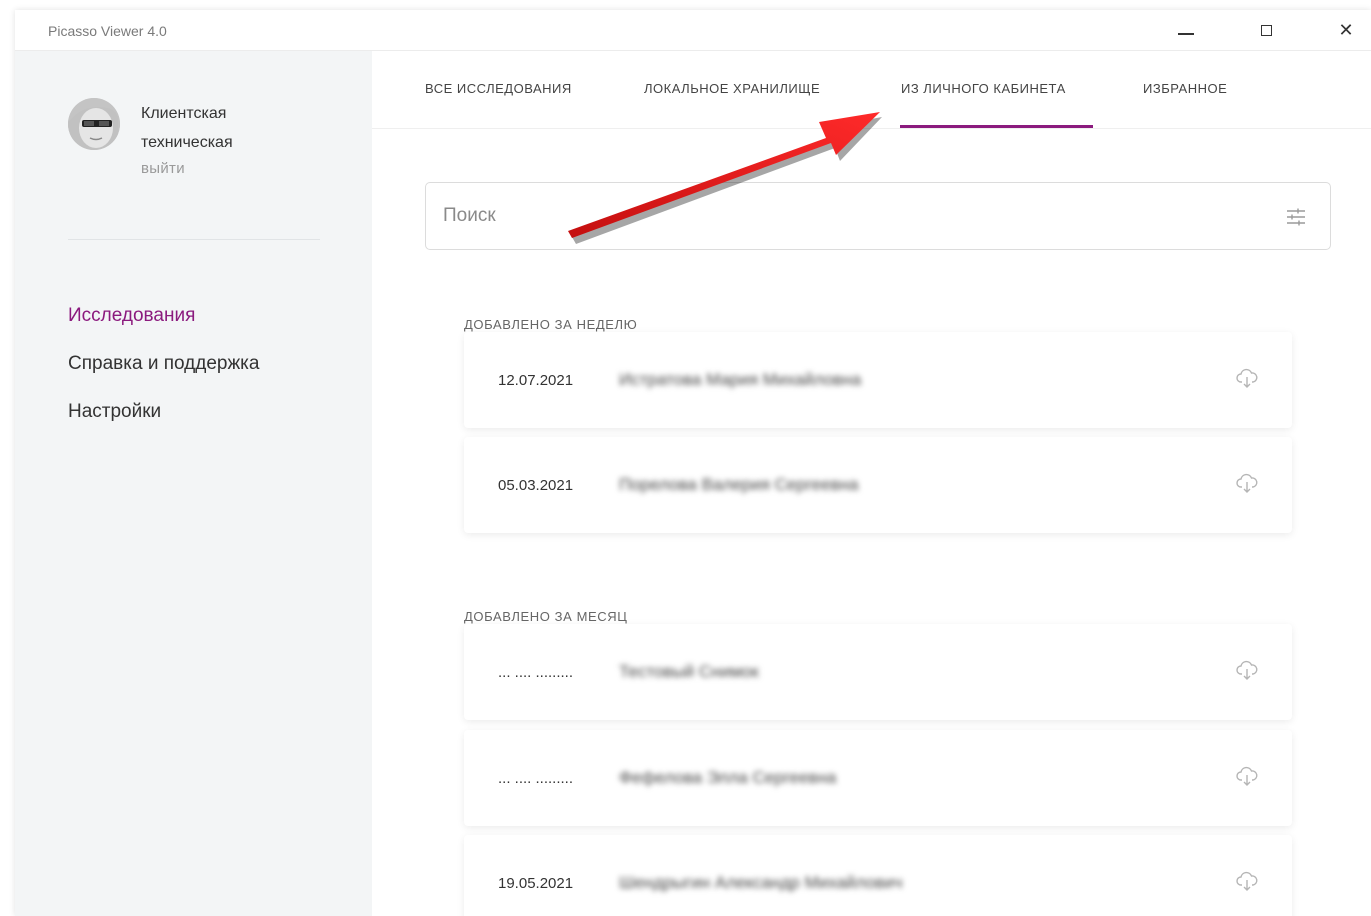  Describe the element at coordinates (878, 672) in the screenshot. I see `list-item: ... .... ......... Тестовый Снимок` at that location.